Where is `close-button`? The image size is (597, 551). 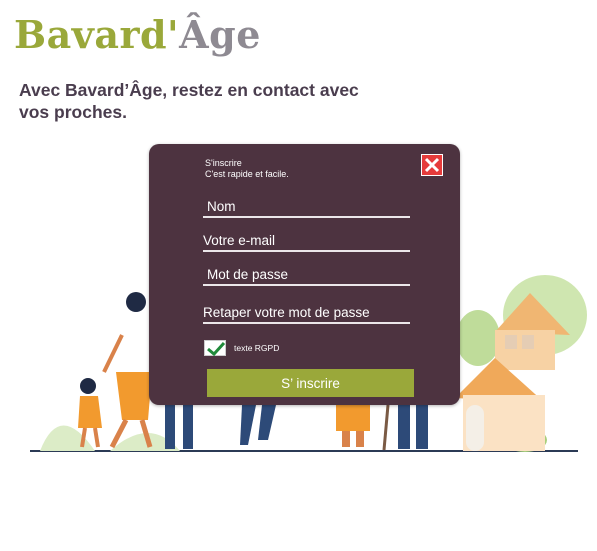 close-button is located at coordinates (432, 165).